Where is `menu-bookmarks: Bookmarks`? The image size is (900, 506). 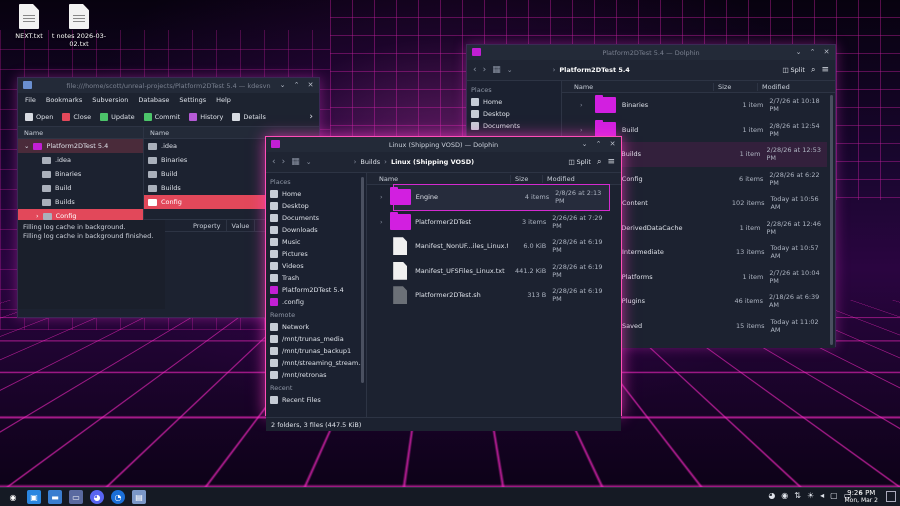 menu-bookmarks: Bookmarks is located at coordinates (64, 100).